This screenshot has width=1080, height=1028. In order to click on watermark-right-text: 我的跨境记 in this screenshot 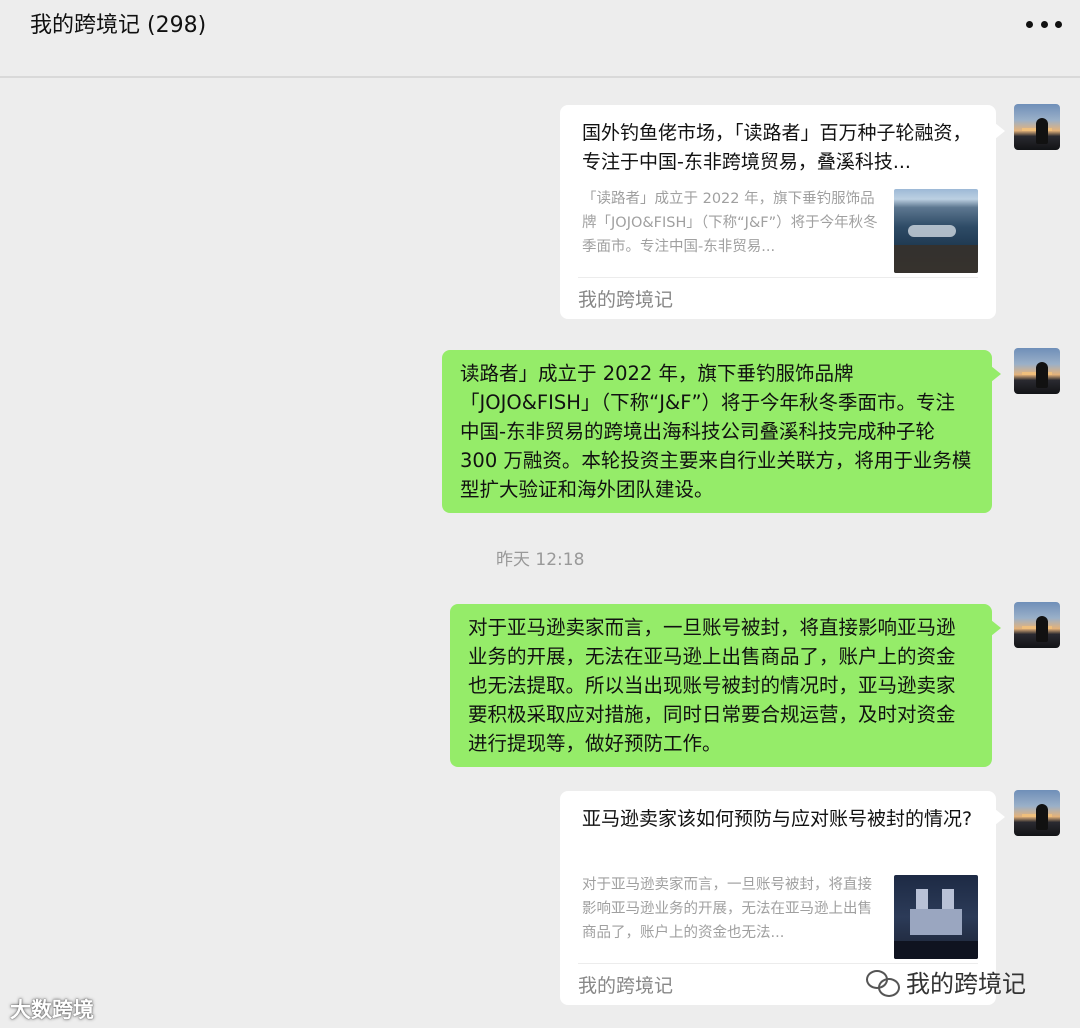, I will do `click(966, 984)`.